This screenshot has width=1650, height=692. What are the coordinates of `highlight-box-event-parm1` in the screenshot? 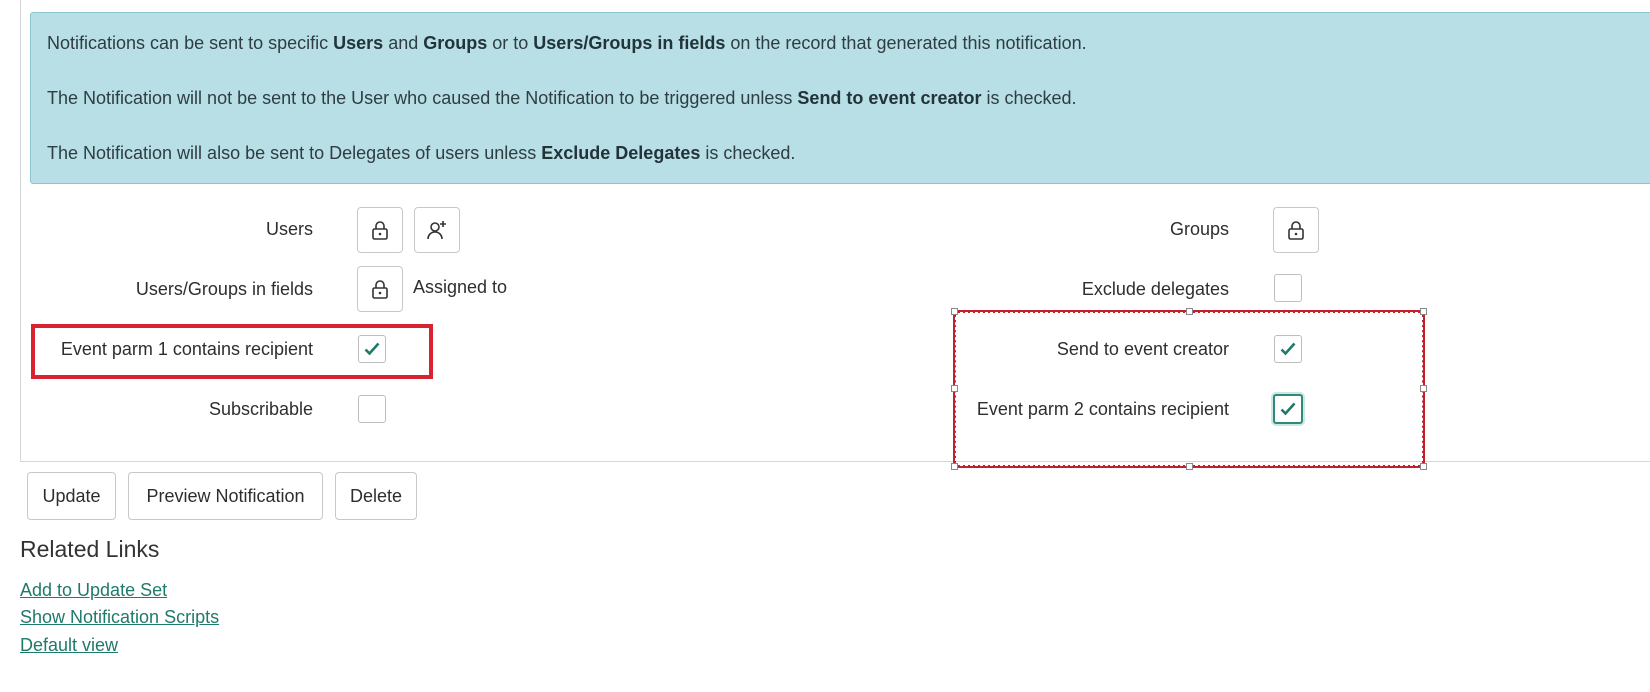 It's located at (232, 351).